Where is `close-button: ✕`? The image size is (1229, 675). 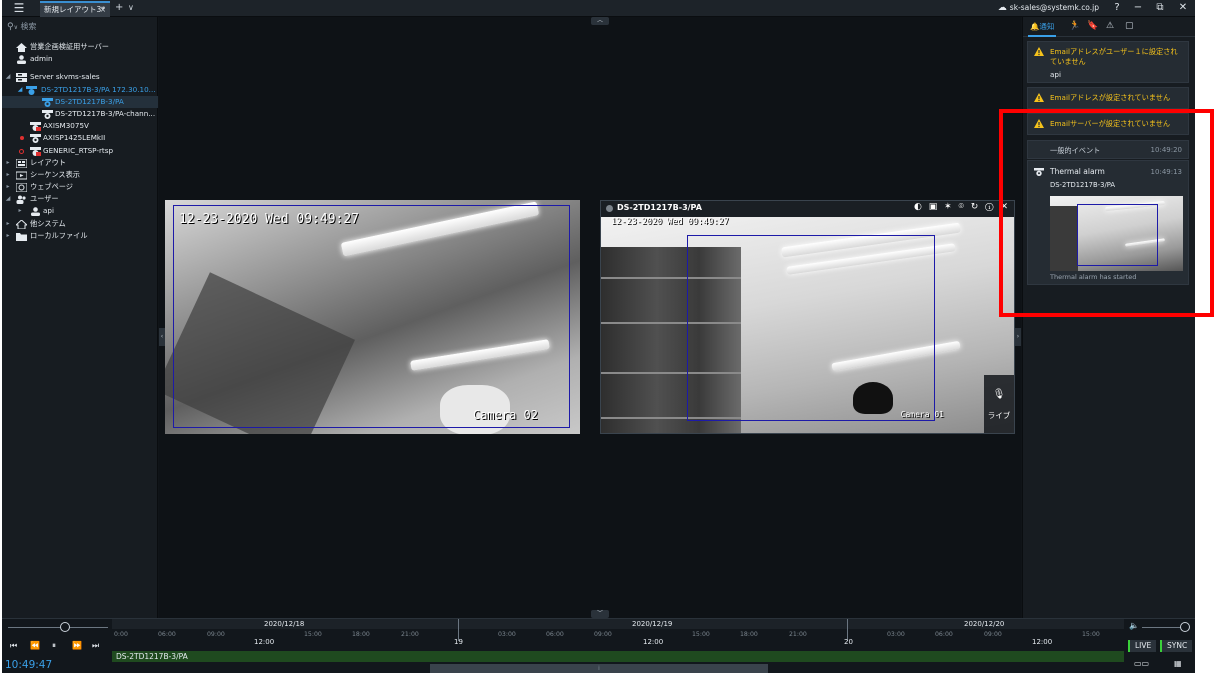
close-button: ✕ is located at coordinates (1183, 8).